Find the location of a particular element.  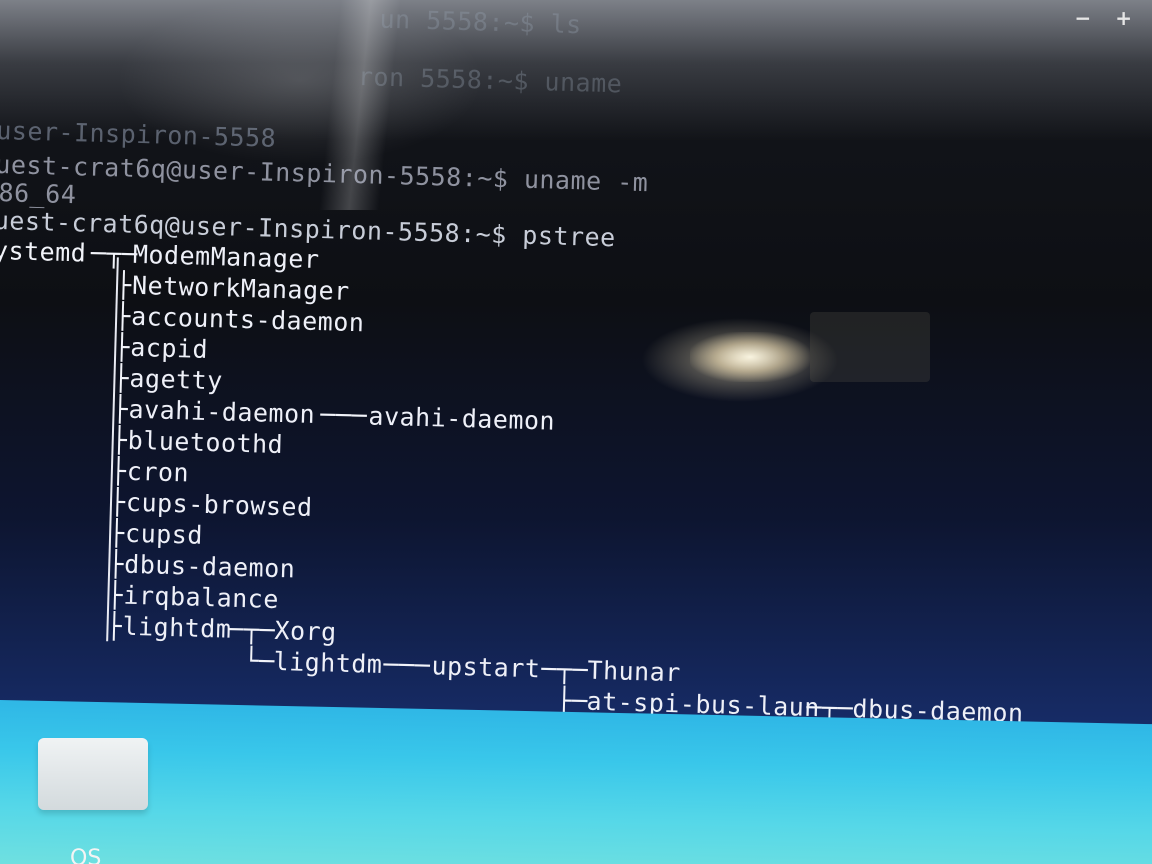

desktop-icon-label: OS is located at coordinates (86, 855).